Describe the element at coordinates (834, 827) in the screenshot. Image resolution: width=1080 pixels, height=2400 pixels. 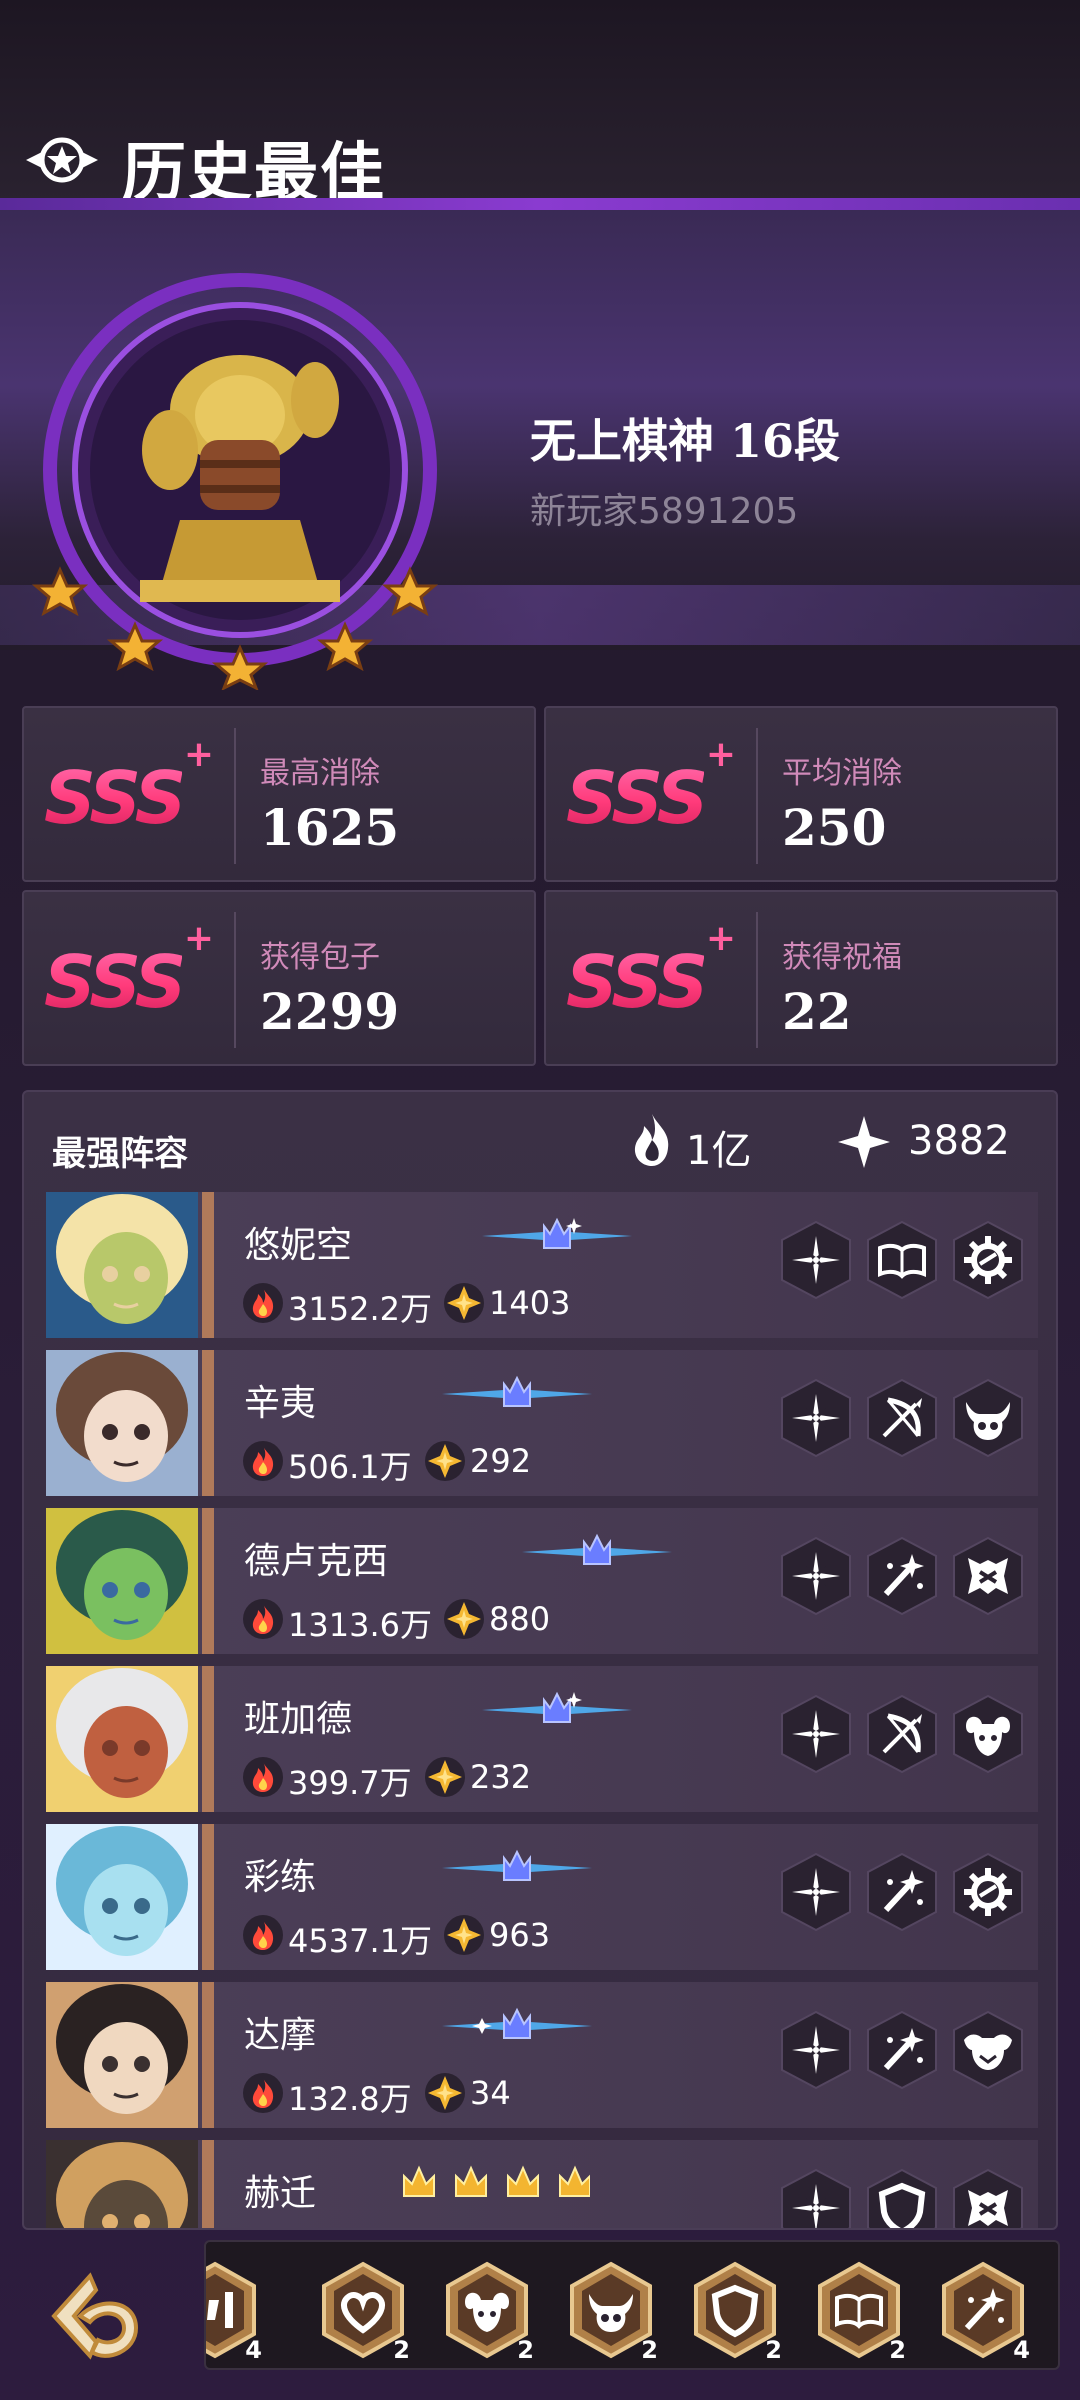
I see `stat-value: 250` at that location.